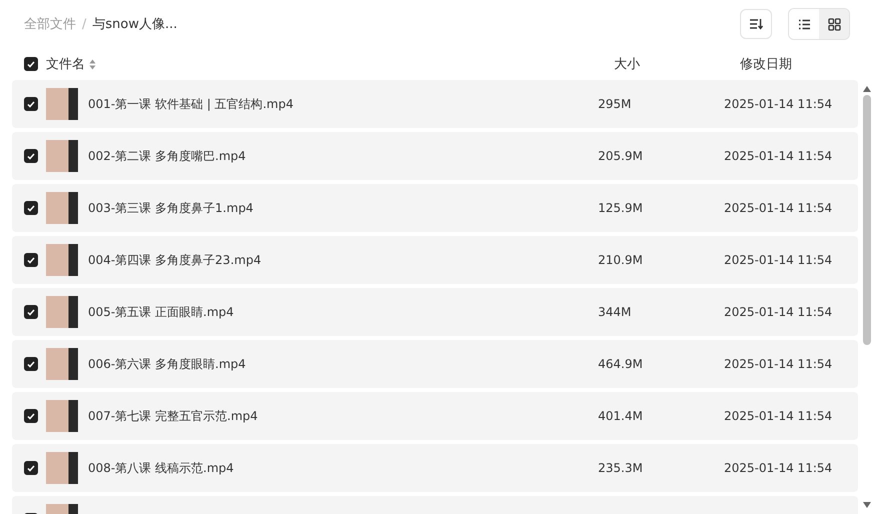 The height and width of the screenshot is (514, 874). I want to click on file-size: 205.9M, so click(621, 156).